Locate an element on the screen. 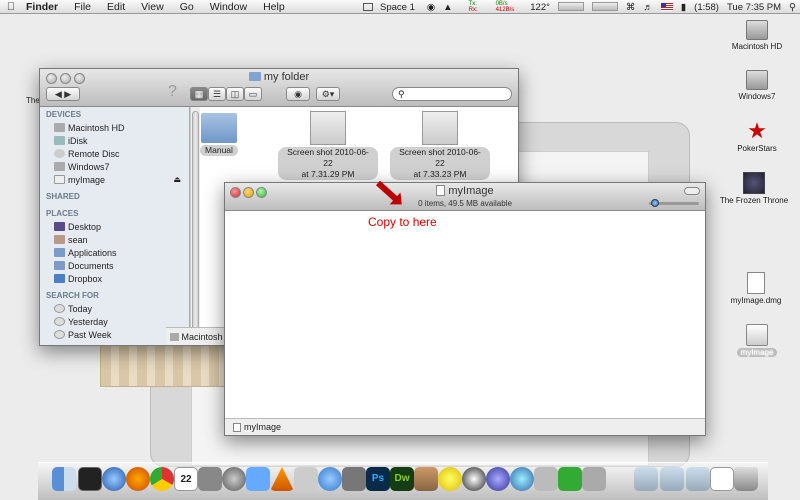  menu-window: Window is located at coordinates (228, 7).